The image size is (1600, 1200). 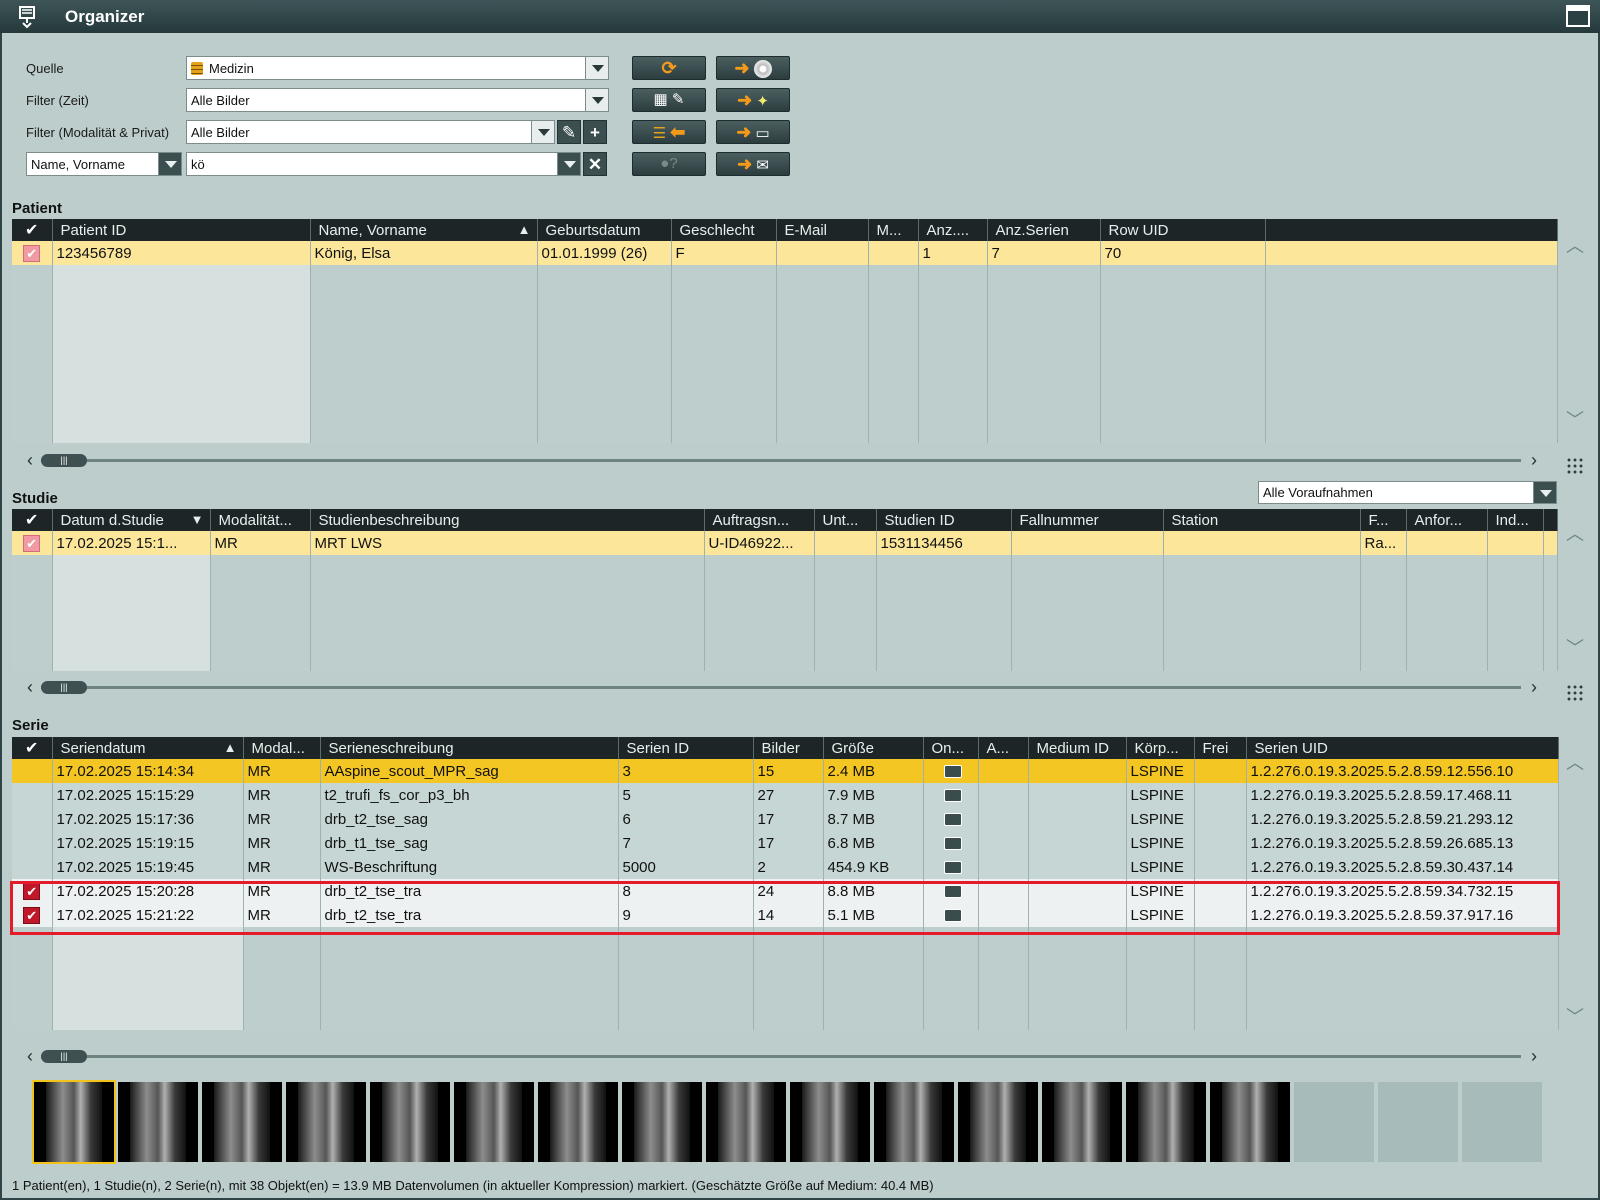 What do you see at coordinates (782, 687) in the screenshot?
I see `studie-horizontal-scrollbar: ‹ ||| ›` at bounding box center [782, 687].